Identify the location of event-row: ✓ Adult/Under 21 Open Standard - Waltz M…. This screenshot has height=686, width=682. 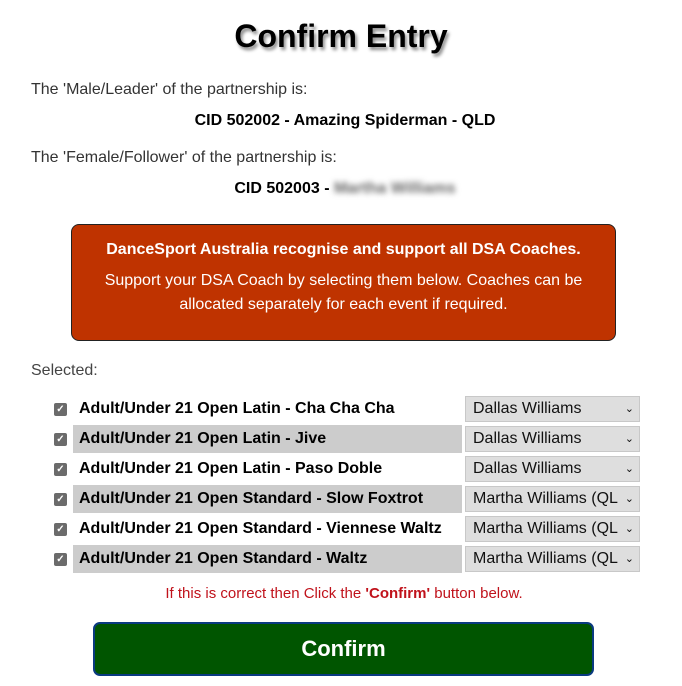
(347, 560).